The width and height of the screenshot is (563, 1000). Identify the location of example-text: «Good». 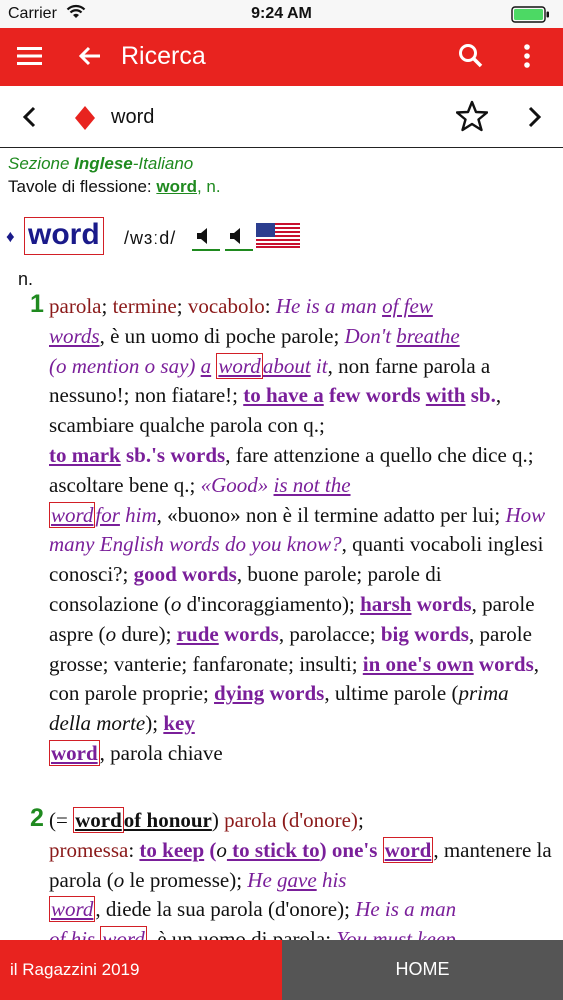
(237, 484).